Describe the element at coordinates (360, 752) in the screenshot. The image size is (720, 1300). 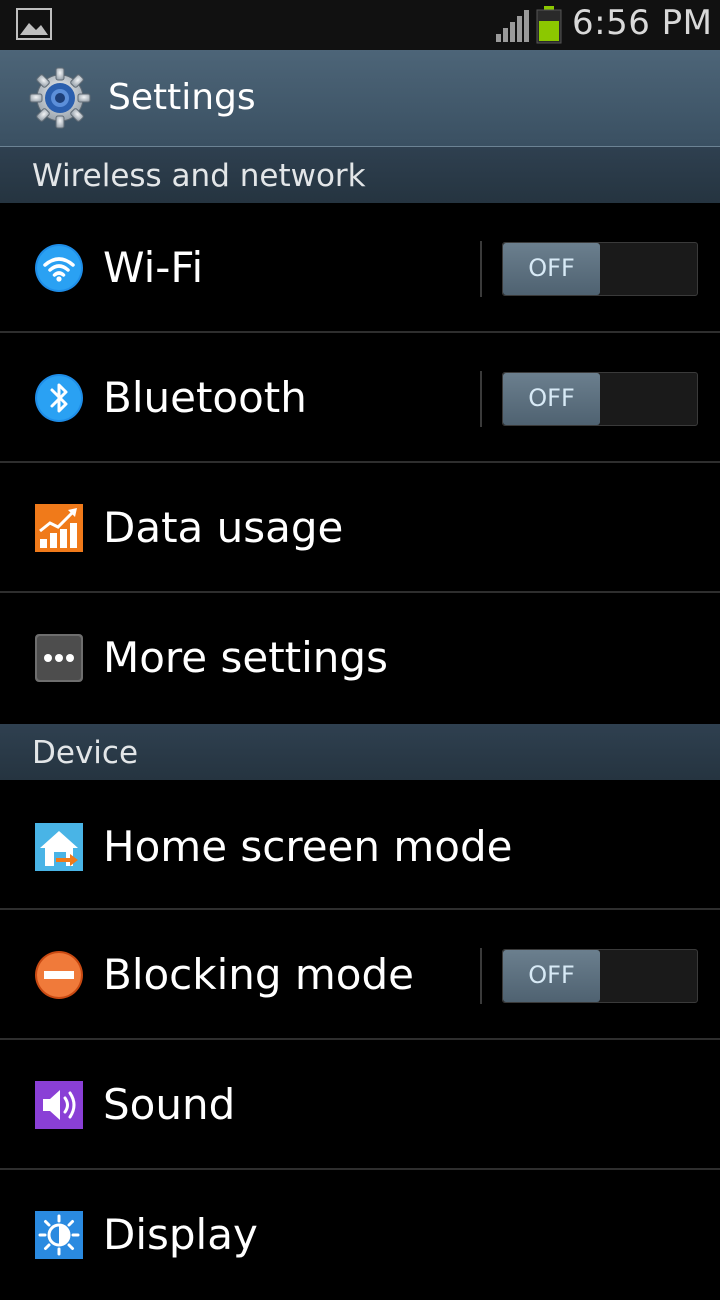
I see `section-header-device: Device` at that location.